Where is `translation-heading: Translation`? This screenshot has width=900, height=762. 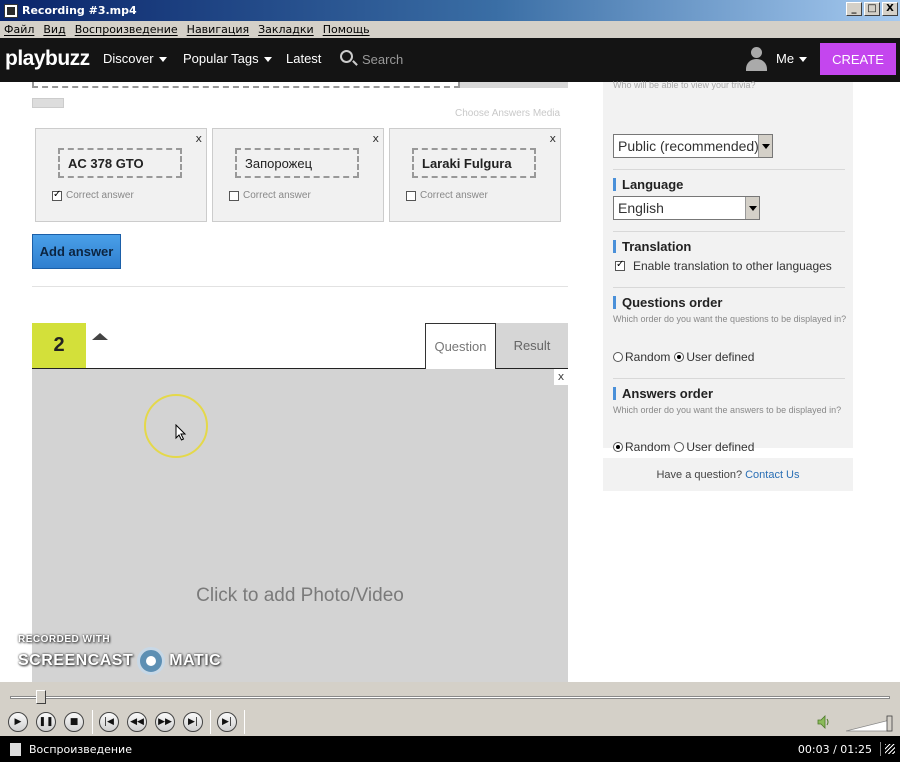
translation-heading: Translation is located at coordinates (652, 246).